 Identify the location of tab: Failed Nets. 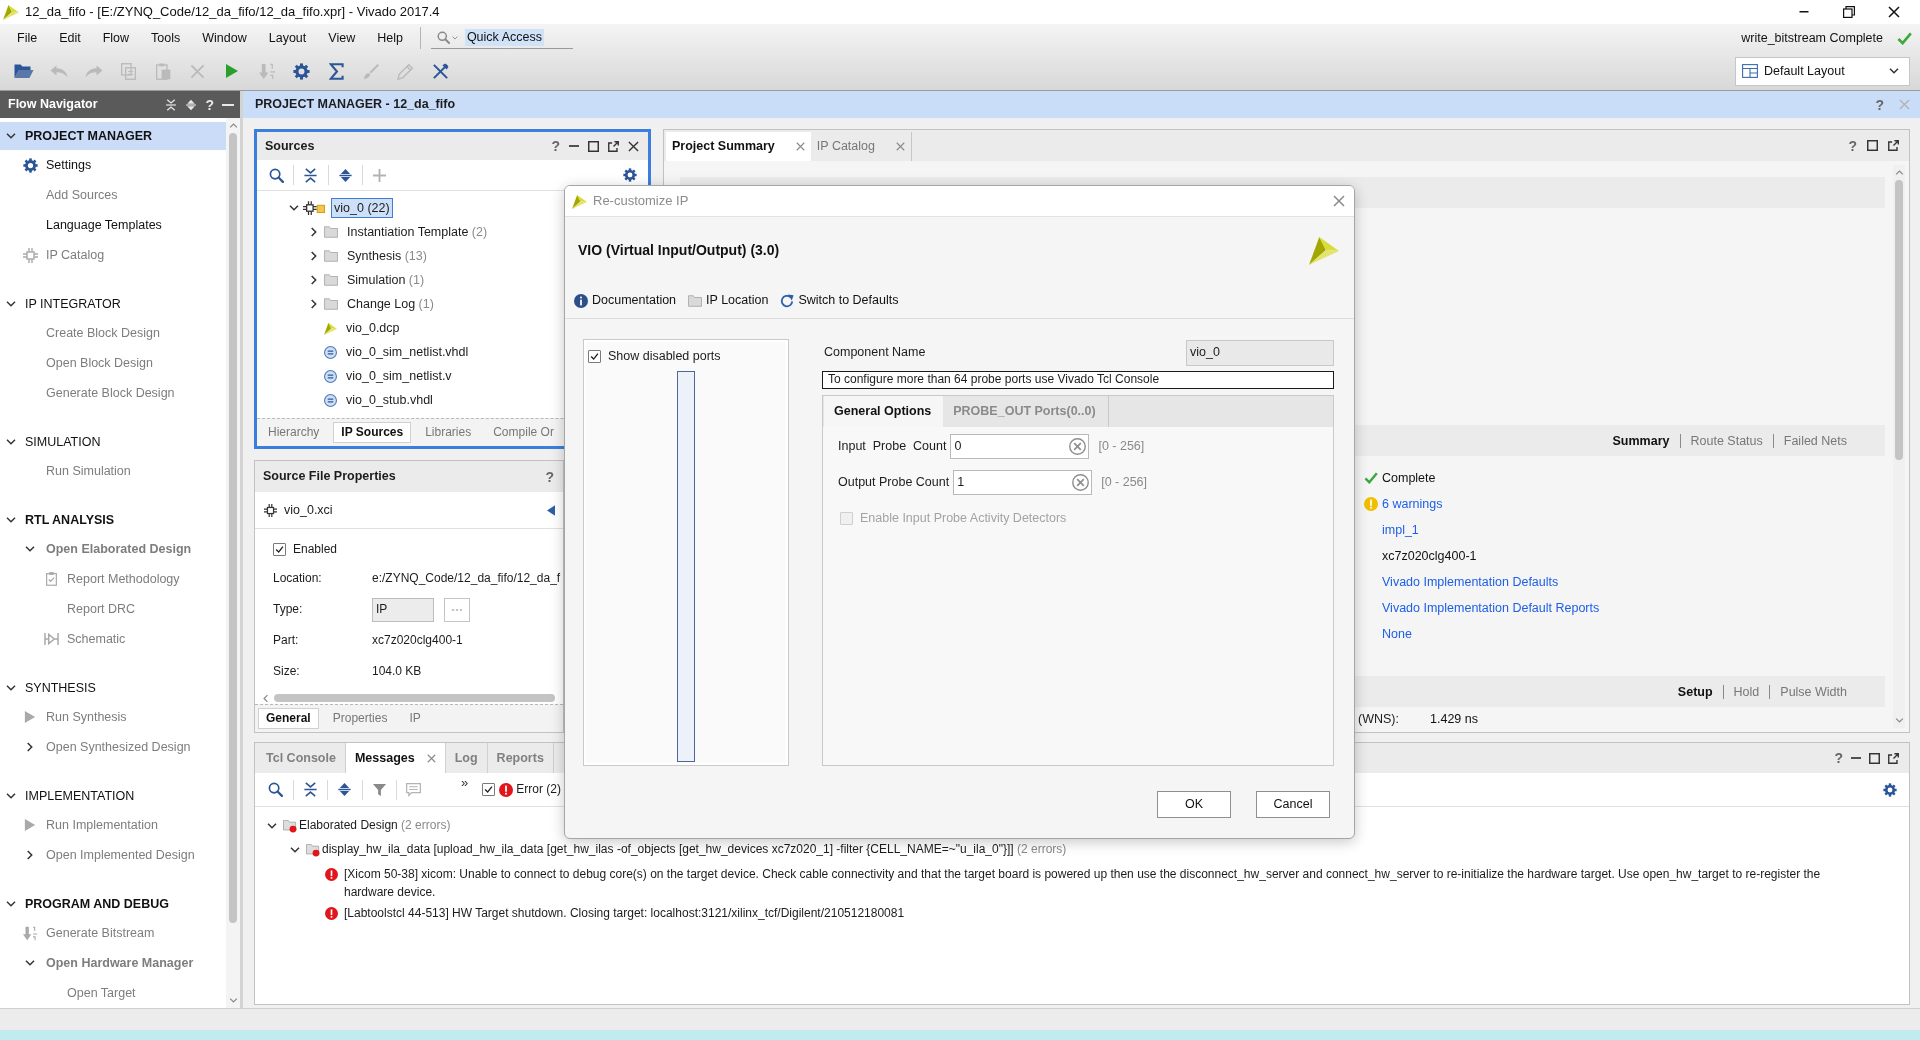
(1814, 440).